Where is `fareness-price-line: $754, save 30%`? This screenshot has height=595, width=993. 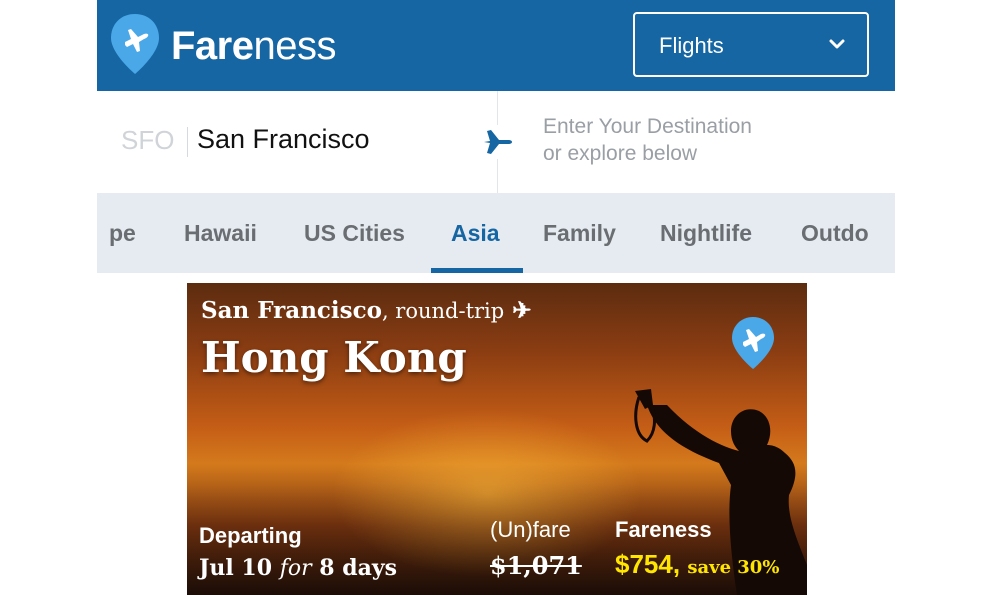
fareness-price-line: $754, save 30% is located at coordinates (697, 564).